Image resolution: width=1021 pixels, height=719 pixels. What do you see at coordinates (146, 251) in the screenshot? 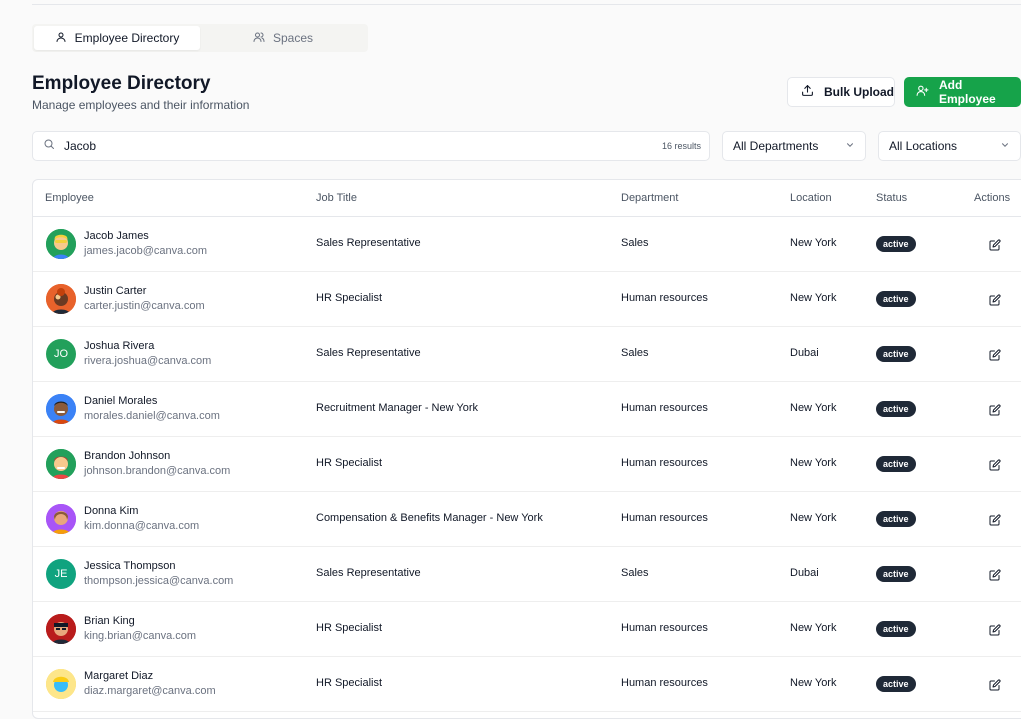
I see `employee-email: james.jacob@canva.com` at bounding box center [146, 251].